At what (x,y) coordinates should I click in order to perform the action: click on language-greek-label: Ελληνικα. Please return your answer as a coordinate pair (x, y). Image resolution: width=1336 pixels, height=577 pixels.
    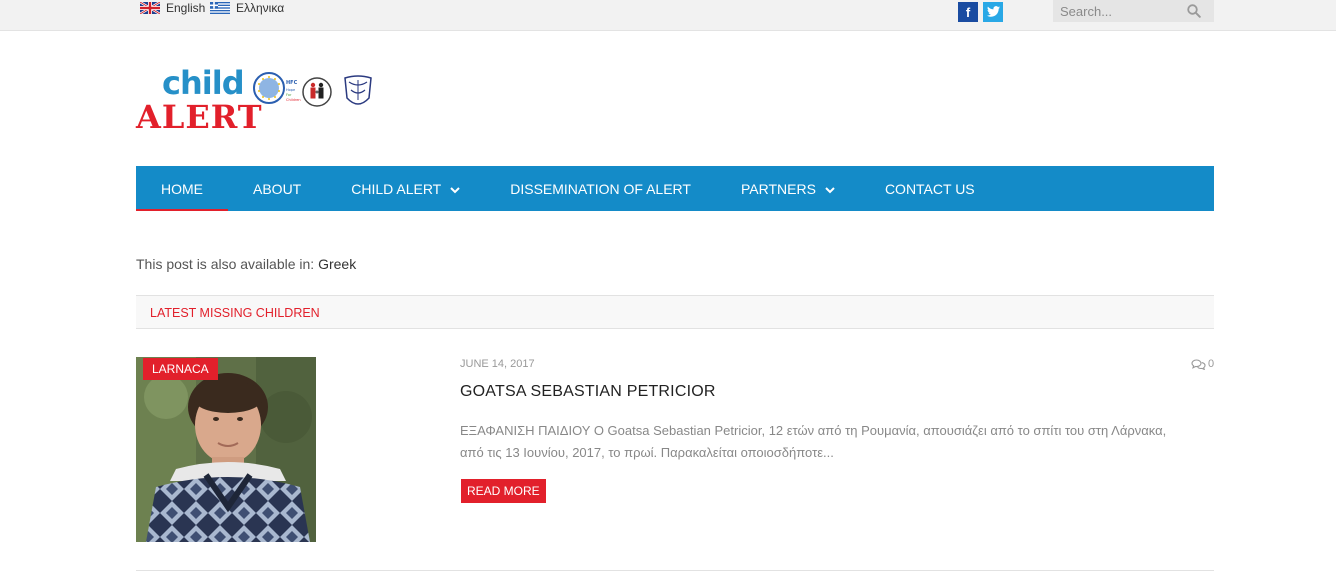
    Looking at the image, I should click on (260, 8).